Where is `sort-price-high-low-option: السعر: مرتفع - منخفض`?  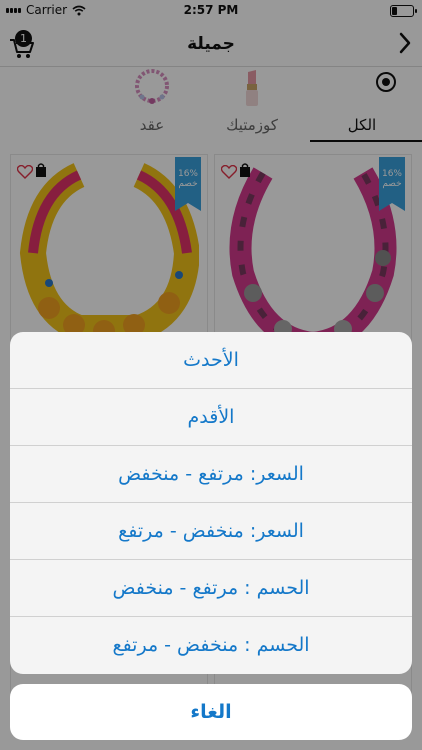
sort-price-high-low-option: السعر: مرتفع - منخفض is located at coordinates (211, 474).